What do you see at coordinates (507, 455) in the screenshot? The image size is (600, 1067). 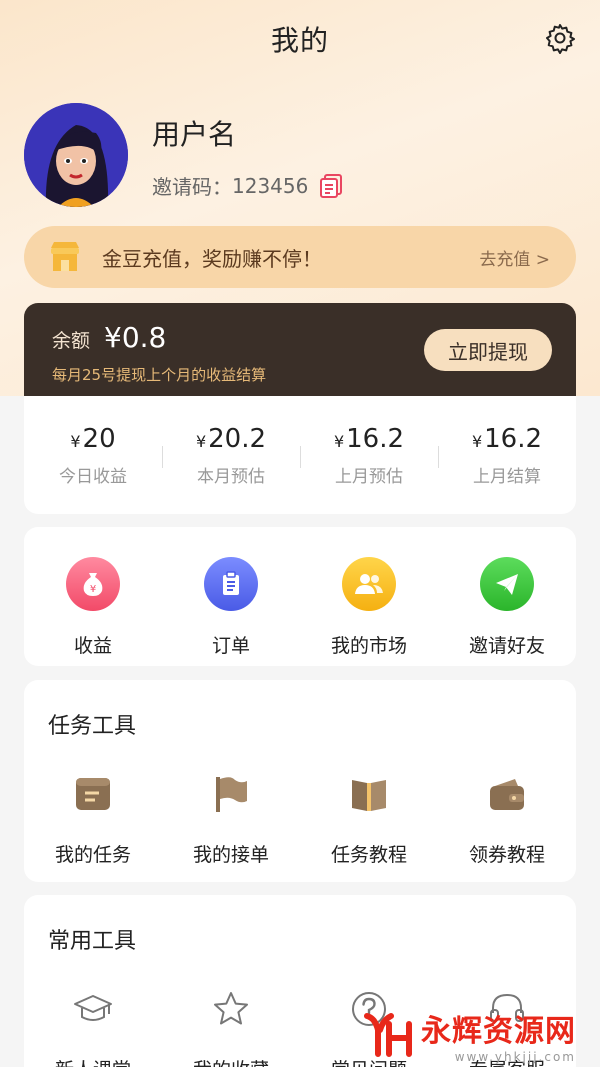 I see `stat-last-month-settled: ¥16.2 上月结算` at bounding box center [507, 455].